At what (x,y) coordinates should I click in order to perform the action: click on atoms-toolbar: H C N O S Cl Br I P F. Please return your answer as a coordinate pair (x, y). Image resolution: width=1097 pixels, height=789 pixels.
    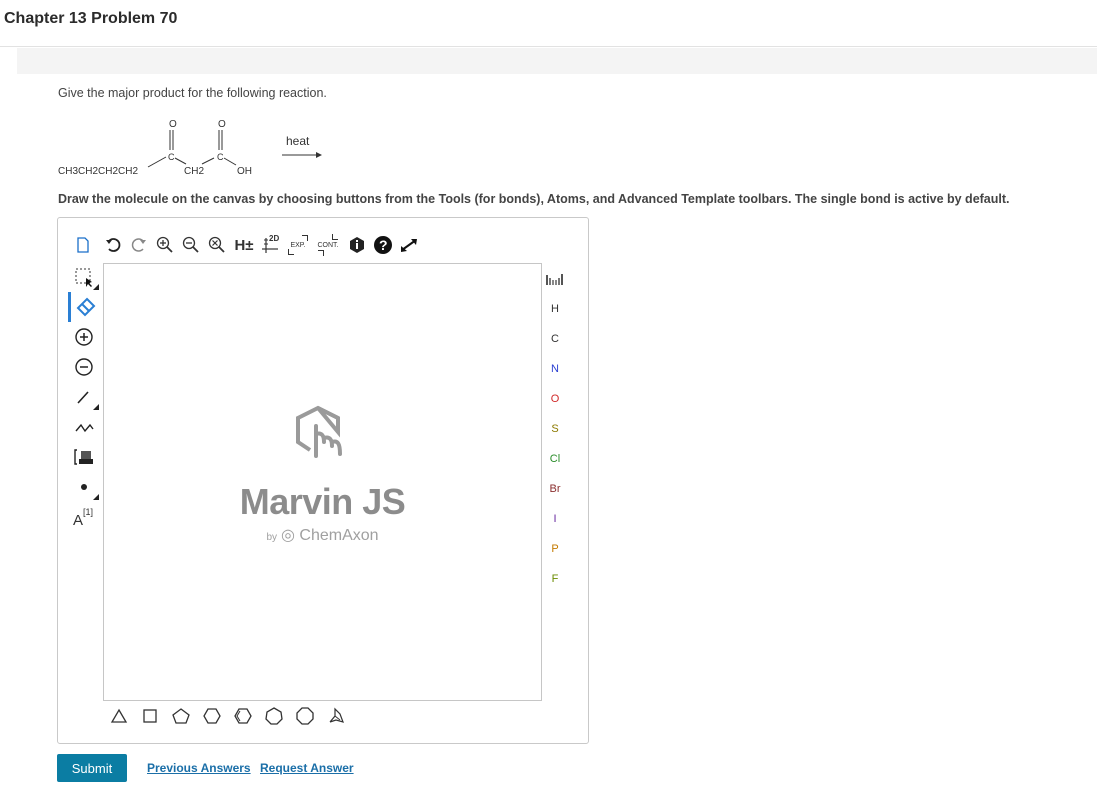
    Looking at the image, I should click on (555, 429).